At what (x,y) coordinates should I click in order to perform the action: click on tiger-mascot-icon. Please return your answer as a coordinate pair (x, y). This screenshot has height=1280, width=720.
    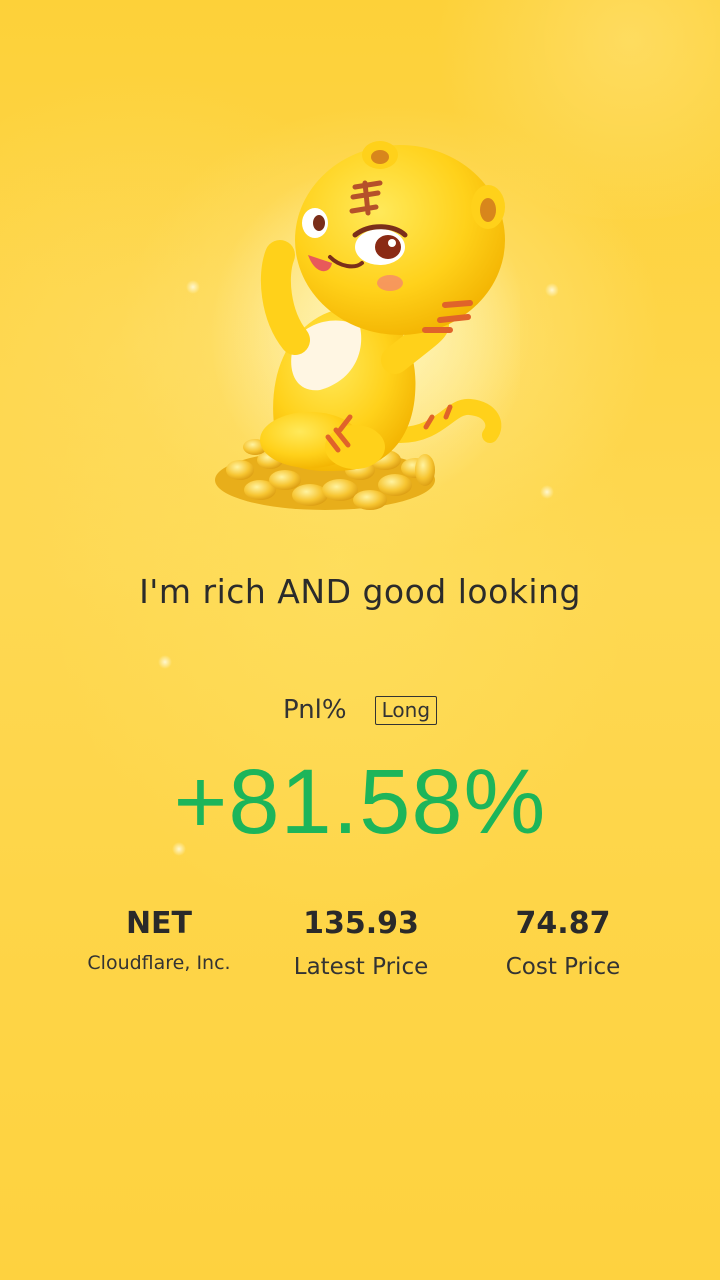
    Looking at the image, I should click on (365, 325).